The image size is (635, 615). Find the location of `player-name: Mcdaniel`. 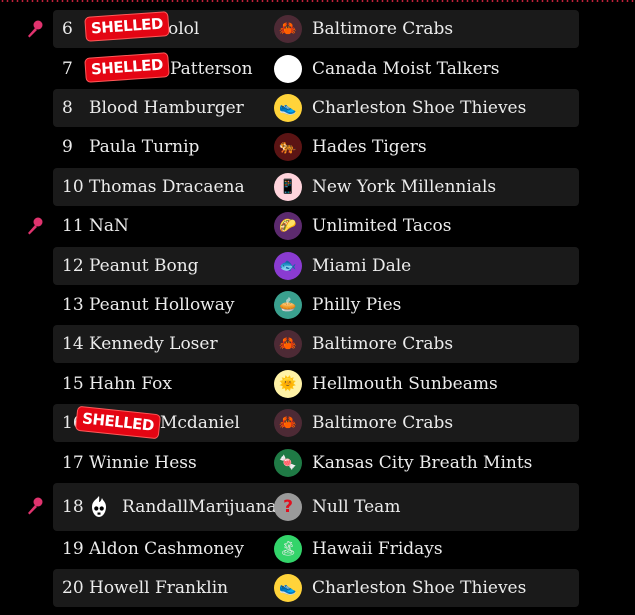

player-name: Mcdaniel is located at coordinates (200, 423).